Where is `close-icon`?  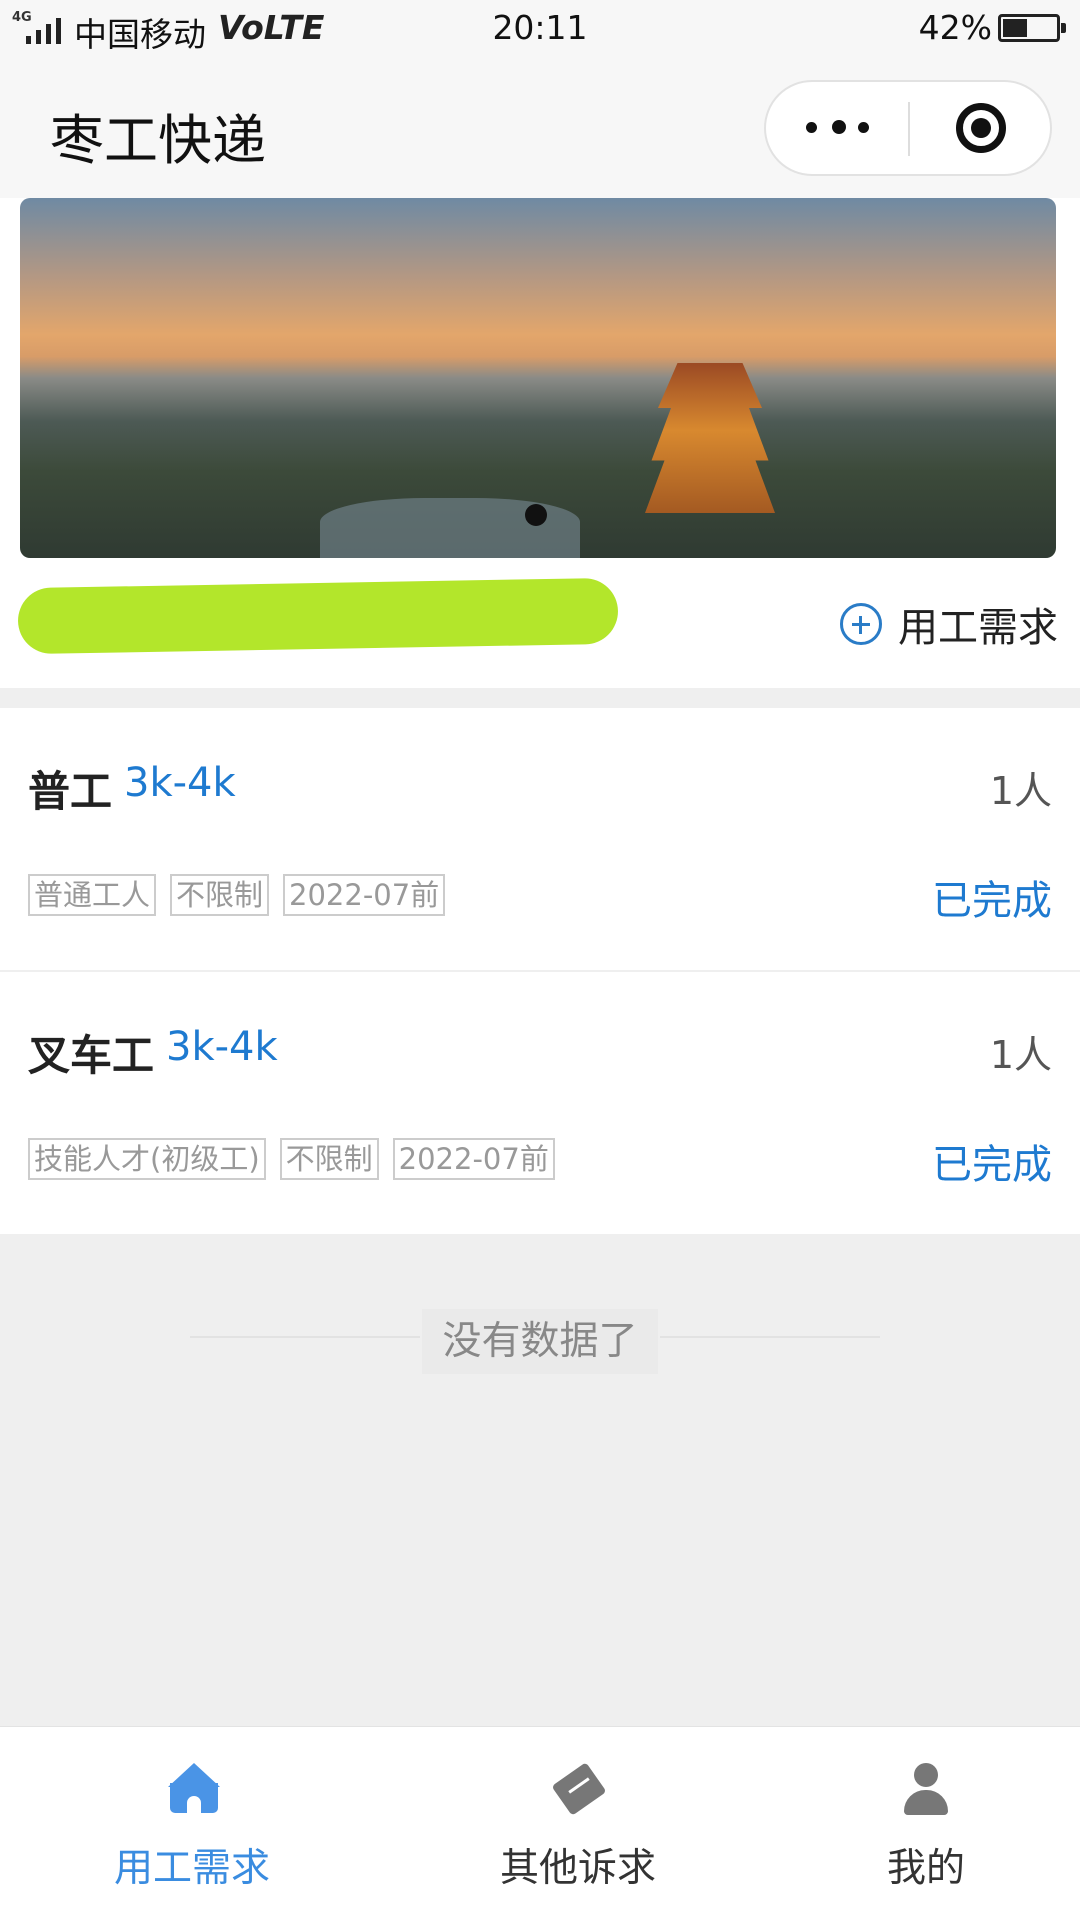 close-icon is located at coordinates (981, 128).